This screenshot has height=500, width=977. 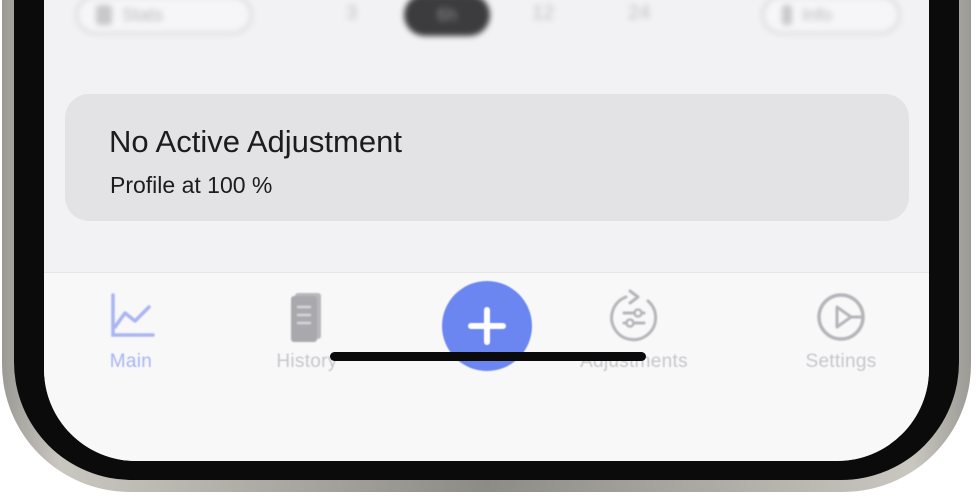 I want to click on adjustments-cycle-icon, so click(x=634, y=315).